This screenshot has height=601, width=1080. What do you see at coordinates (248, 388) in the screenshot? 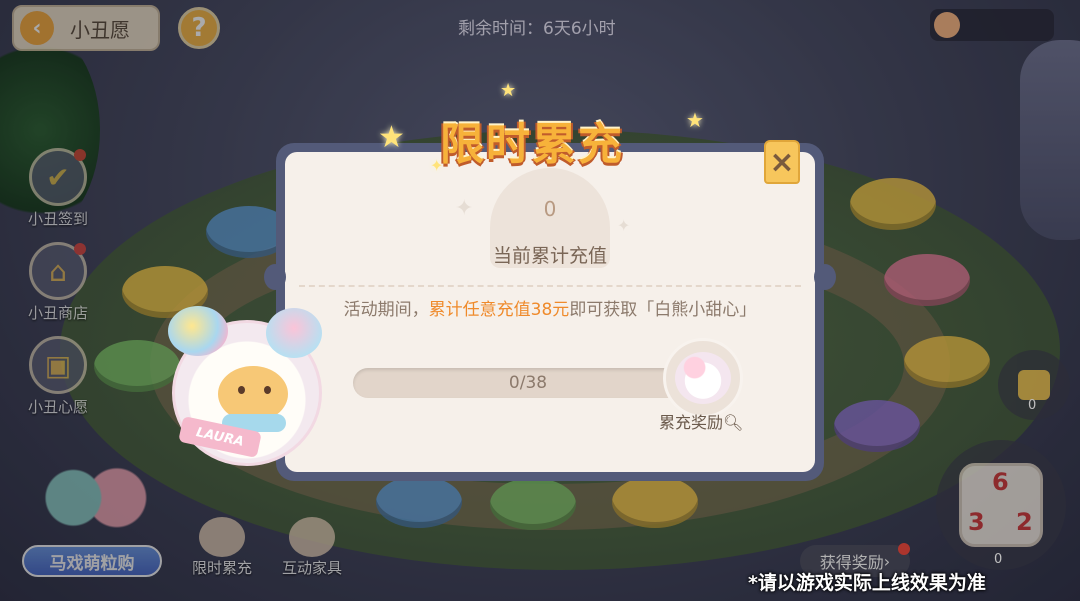
I see `laura-mascot: LAURA` at bounding box center [248, 388].